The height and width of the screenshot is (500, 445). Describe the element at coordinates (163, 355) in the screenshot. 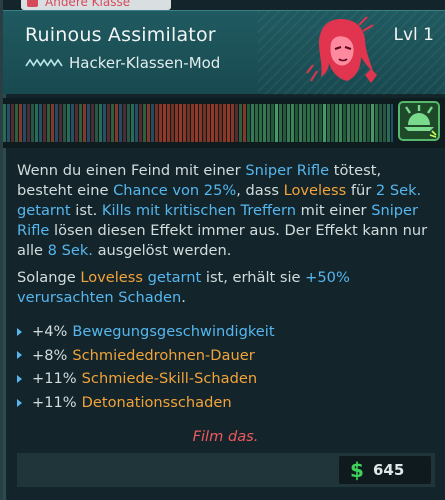

I see `stat-label: Schmiededrohnen-Dauer` at that location.